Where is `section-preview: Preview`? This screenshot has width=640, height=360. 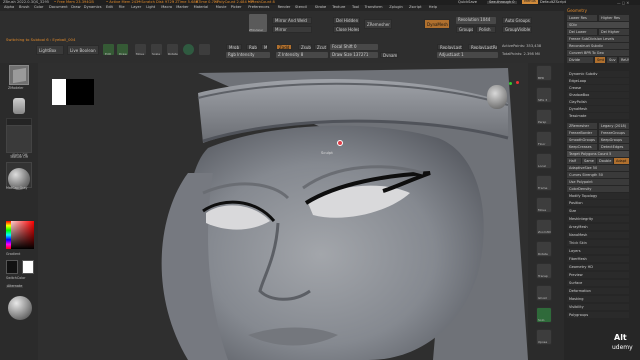
section-preview: Preview is located at coordinates (598, 275).